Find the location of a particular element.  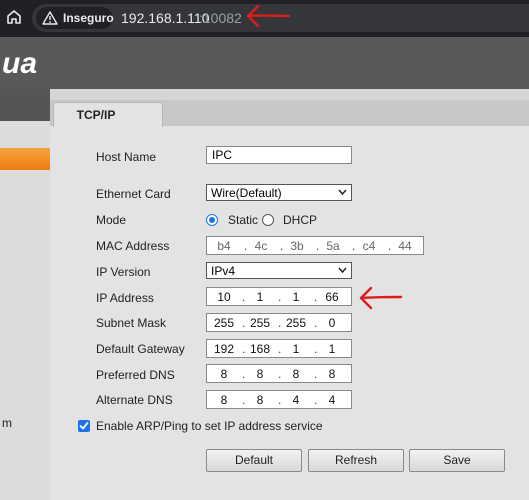

save-button: Save is located at coordinates (457, 460).